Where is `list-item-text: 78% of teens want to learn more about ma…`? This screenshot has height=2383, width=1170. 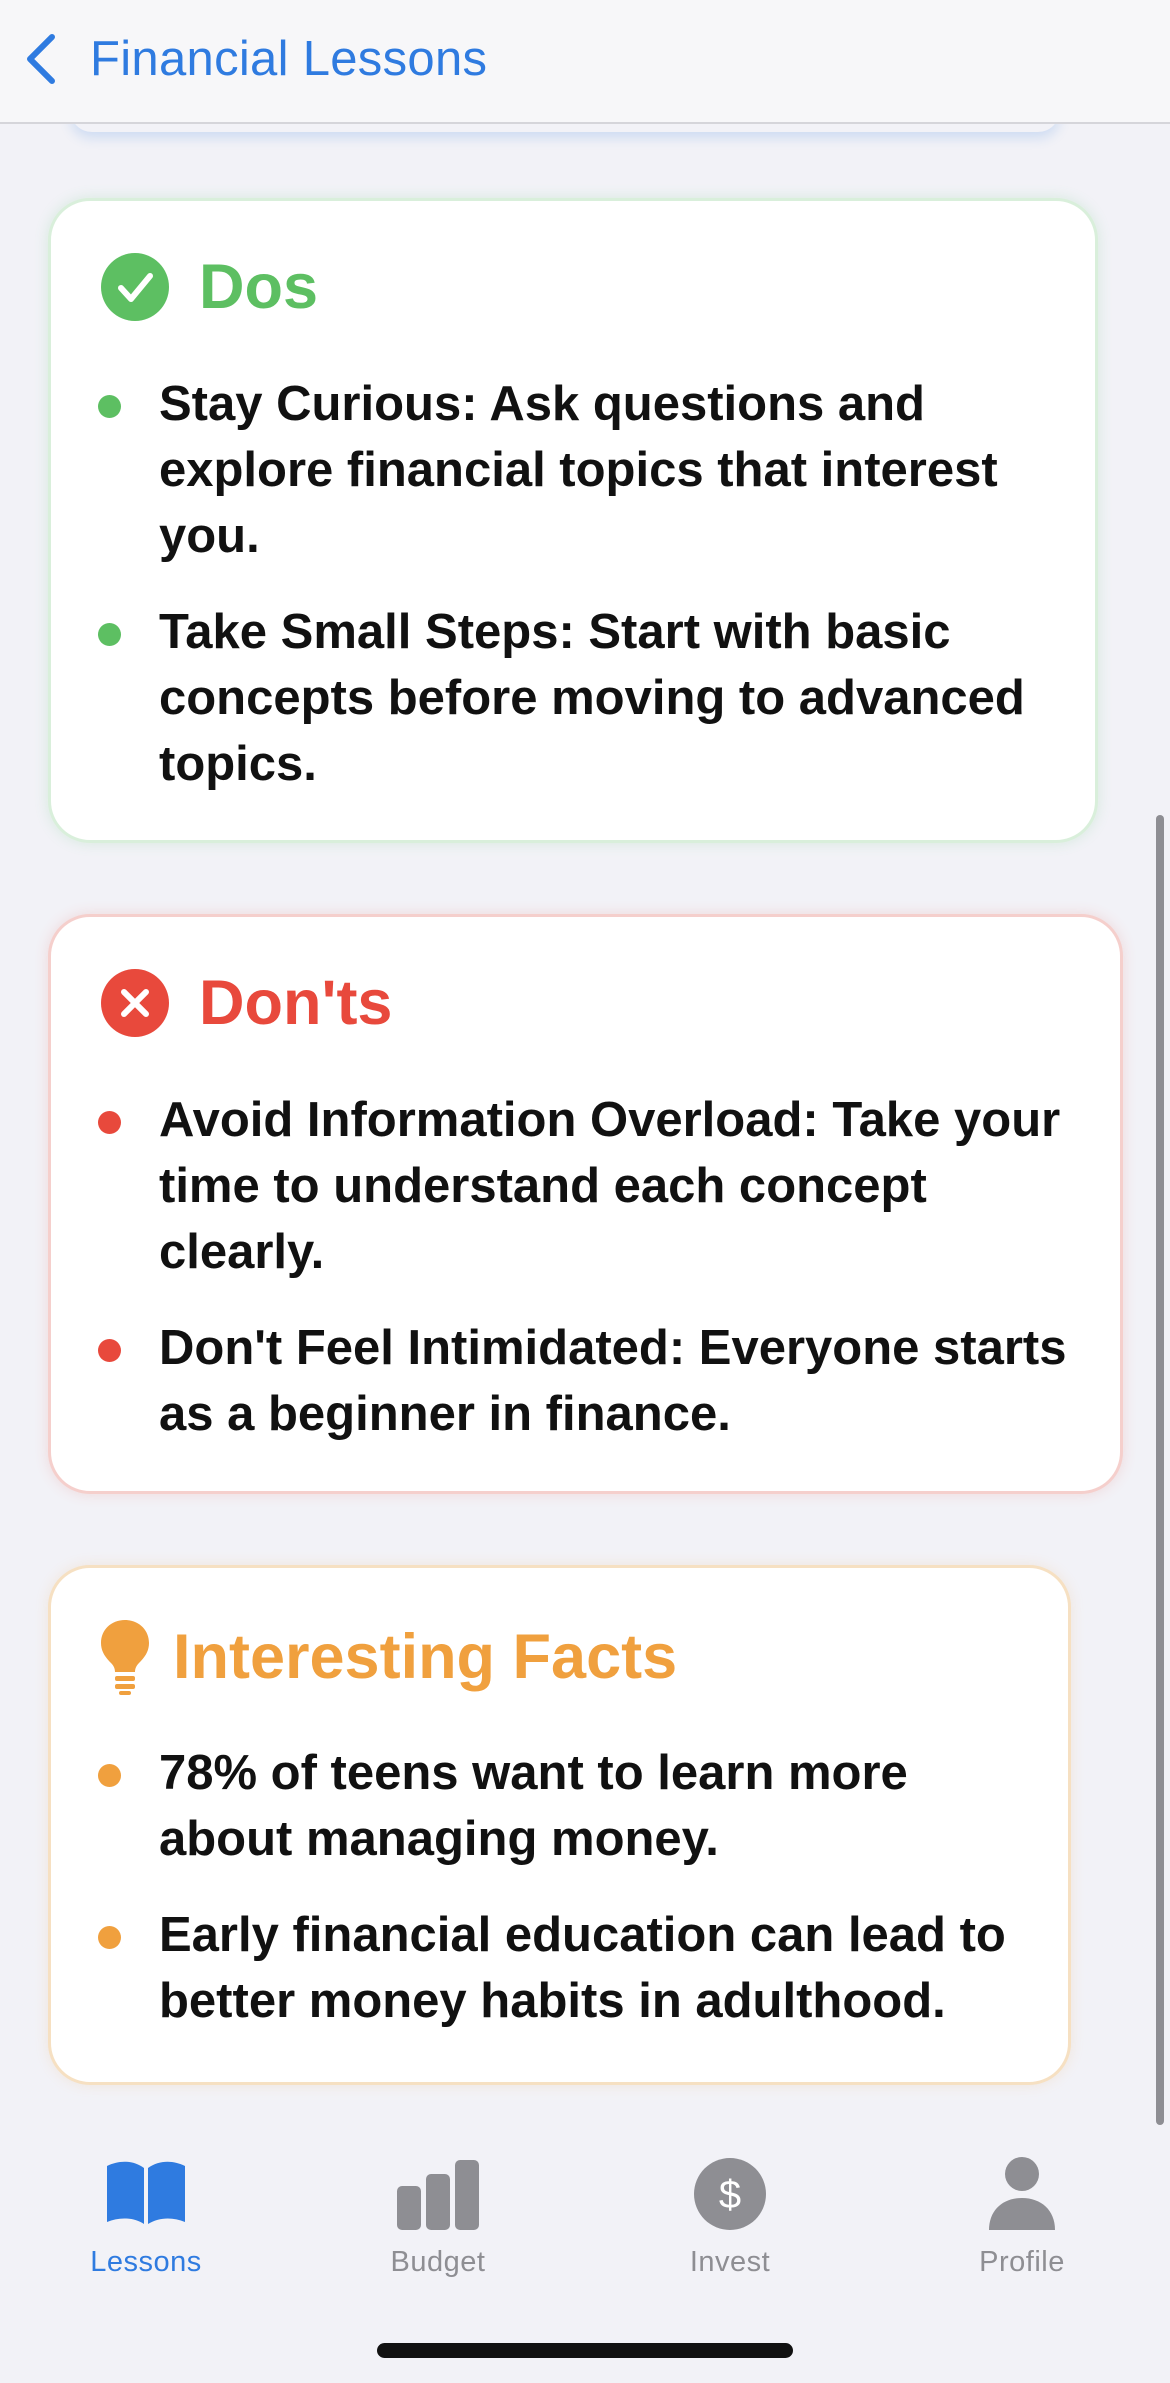
list-item-text: 78% of teens want to learn more about ma… is located at coordinates (533, 1806).